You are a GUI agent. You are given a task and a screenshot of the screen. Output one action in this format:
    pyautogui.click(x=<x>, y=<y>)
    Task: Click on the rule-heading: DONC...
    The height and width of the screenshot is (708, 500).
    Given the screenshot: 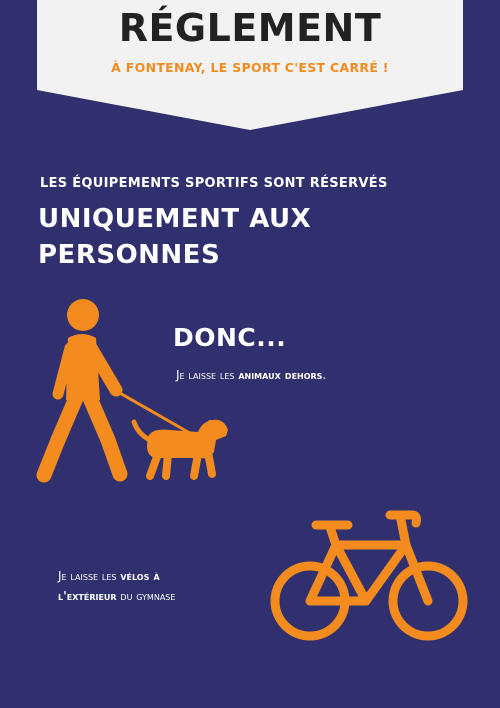 What is the action you would take?
    pyautogui.click(x=230, y=337)
    